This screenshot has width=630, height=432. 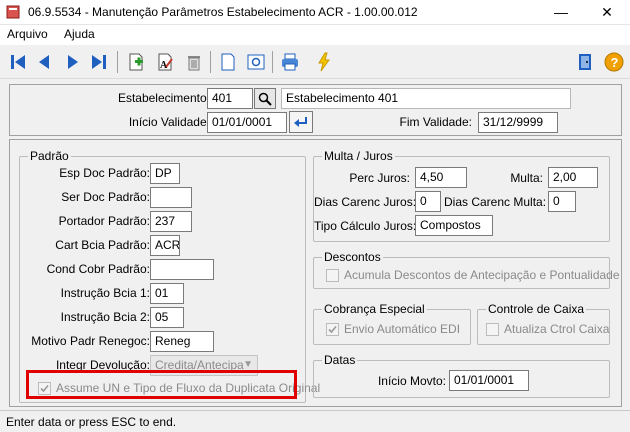 I want to click on first-record-button, so click(x=18, y=62).